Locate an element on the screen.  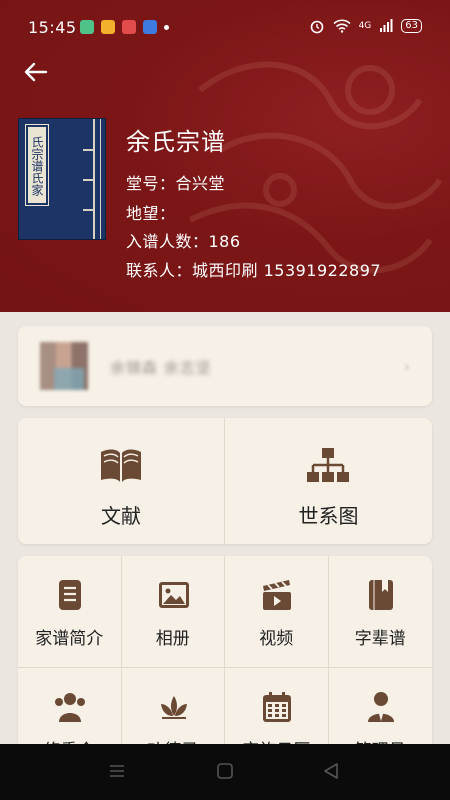
home-icon is located at coordinates (225, 771).